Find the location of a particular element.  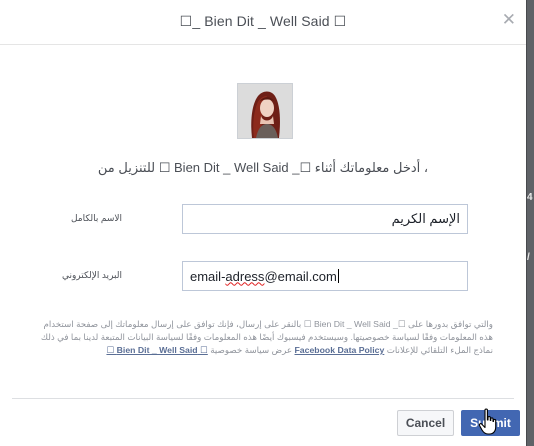

avatar-portrait-image is located at coordinates (265, 111).